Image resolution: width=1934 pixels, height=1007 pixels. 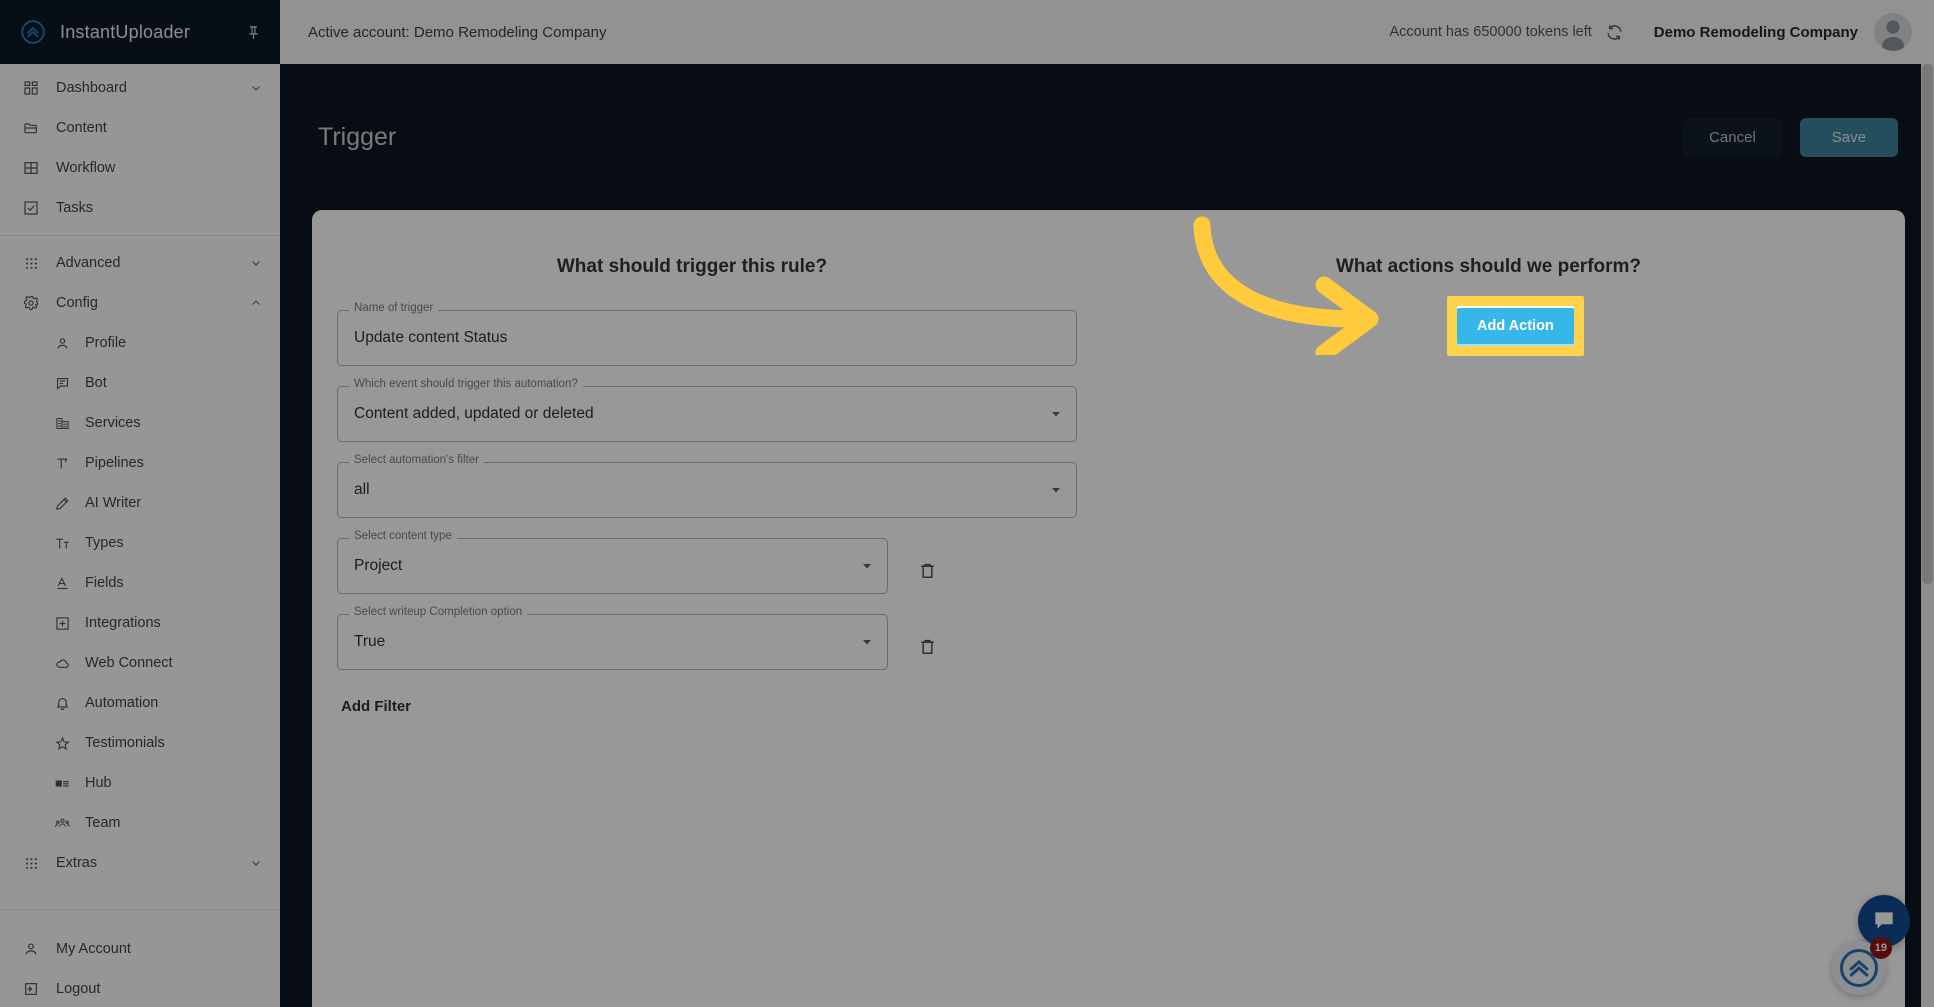 I want to click on chevron-up-icon, so click(x=256, y=303).